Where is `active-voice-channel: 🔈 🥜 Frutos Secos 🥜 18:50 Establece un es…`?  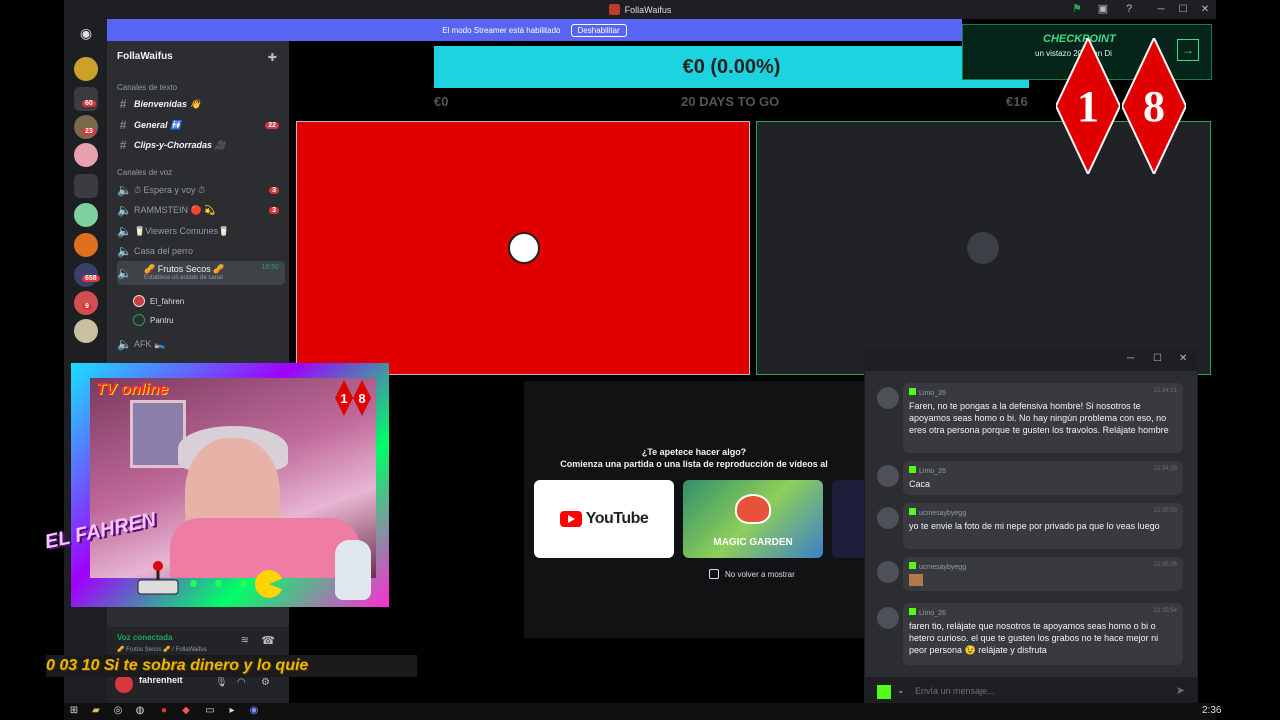 active-voice-channel: 🔈 🥜 Frutos Secos 🥜 18:50 Establece un es… is located at coordinates (201, 273).